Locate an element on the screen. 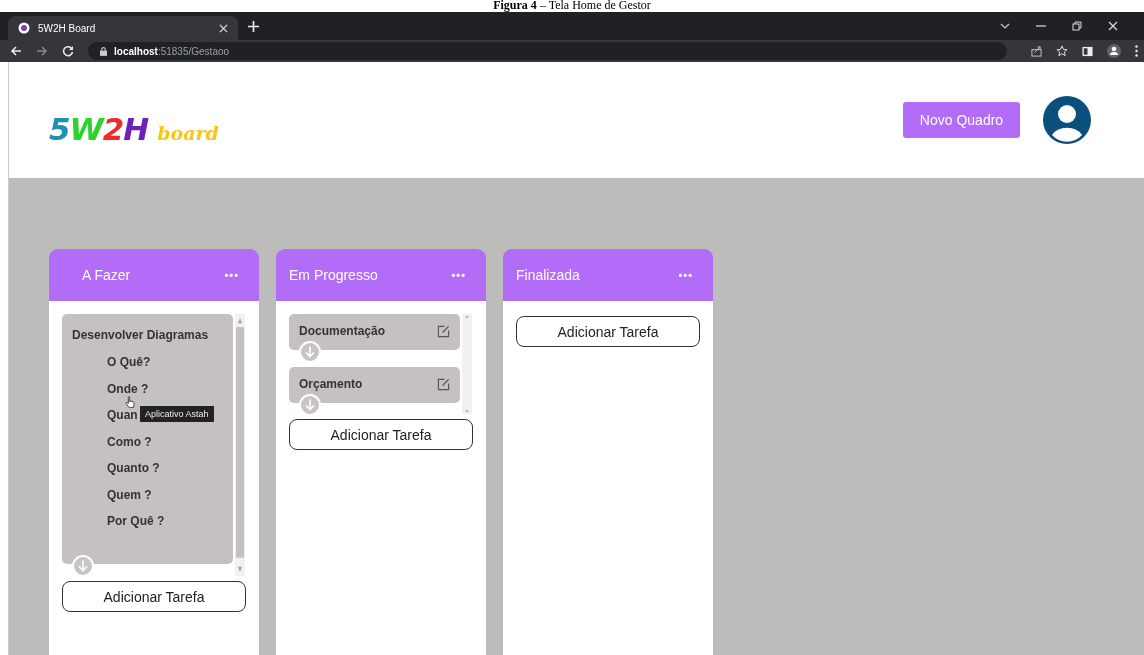 The image size is (1144, 655). side-panel-icon is located at coordinates (1087, 51).